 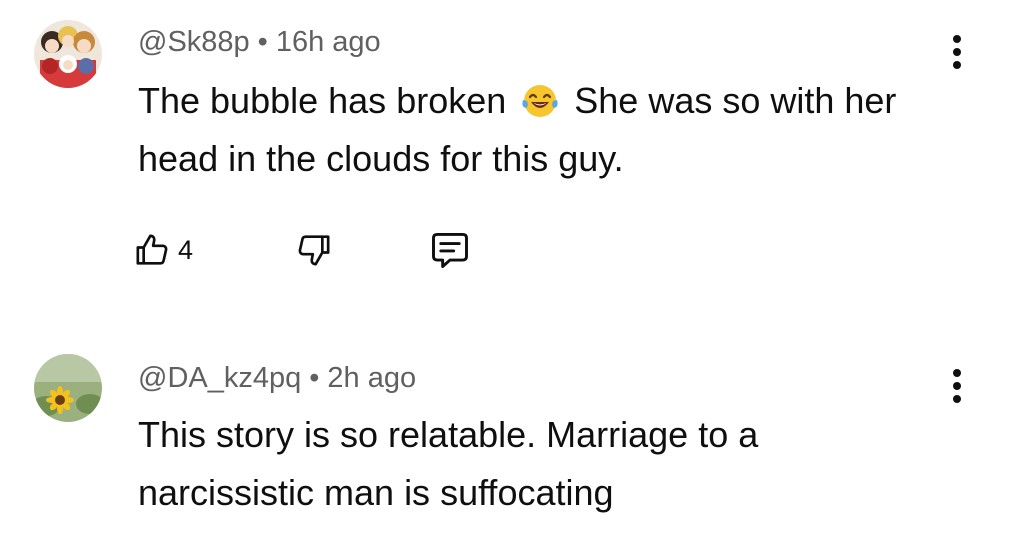 I want to click on like-count: 4, so click(x=186, y=249).